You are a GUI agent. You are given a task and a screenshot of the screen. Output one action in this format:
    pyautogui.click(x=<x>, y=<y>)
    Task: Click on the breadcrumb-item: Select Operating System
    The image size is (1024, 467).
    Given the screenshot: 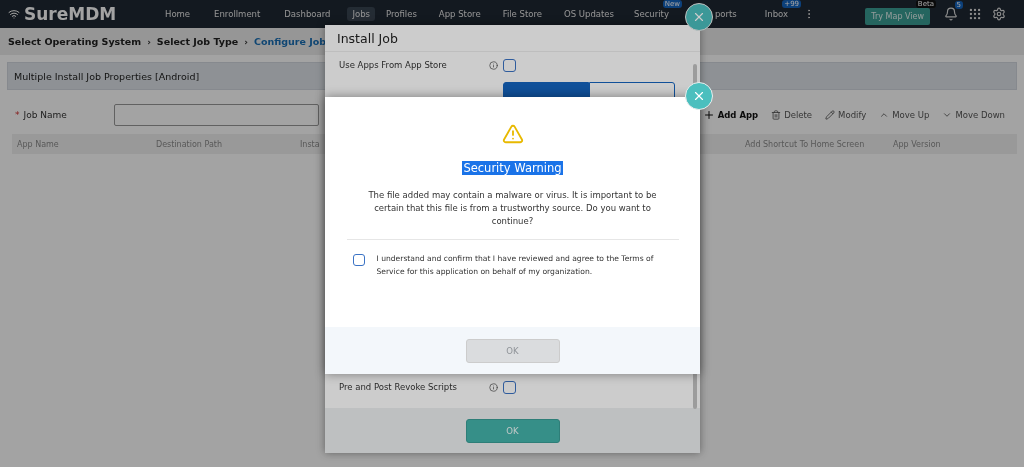 What is the action you would take?
    pyautogui.click(x=75, y=41)
    